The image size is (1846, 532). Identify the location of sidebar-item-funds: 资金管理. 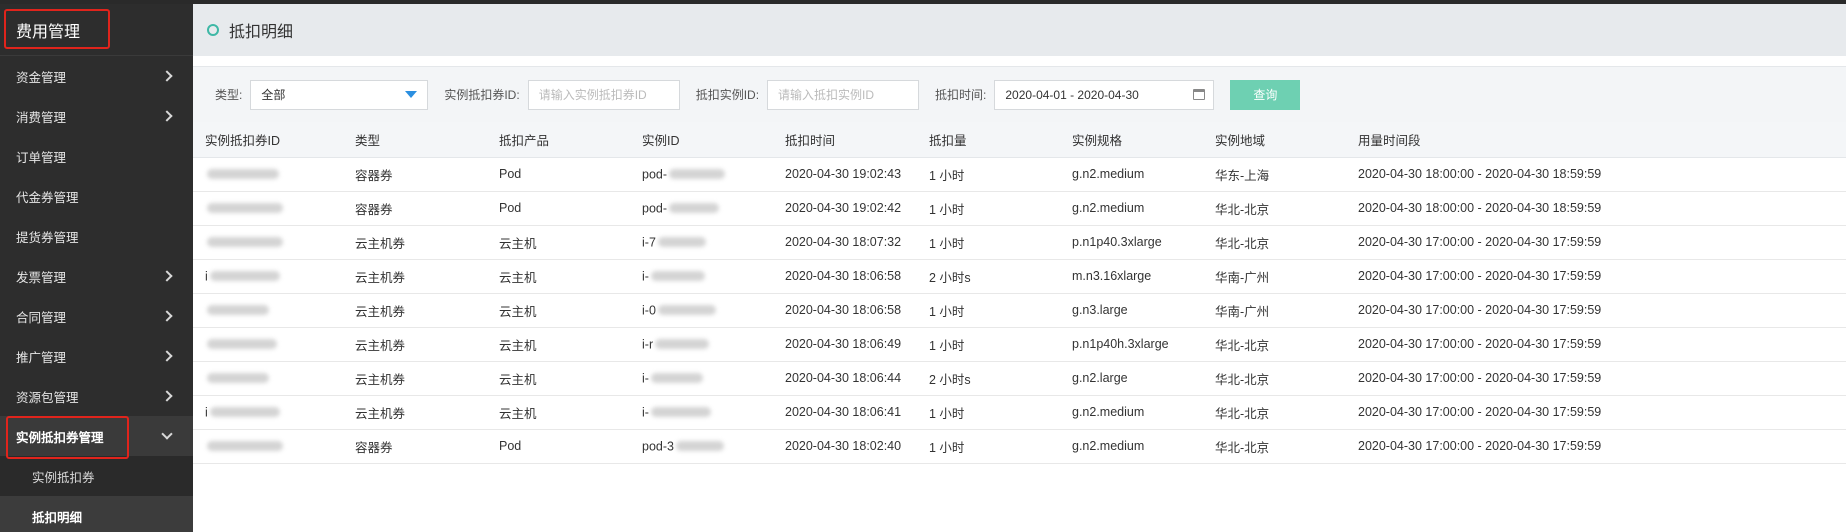
(96, 76).